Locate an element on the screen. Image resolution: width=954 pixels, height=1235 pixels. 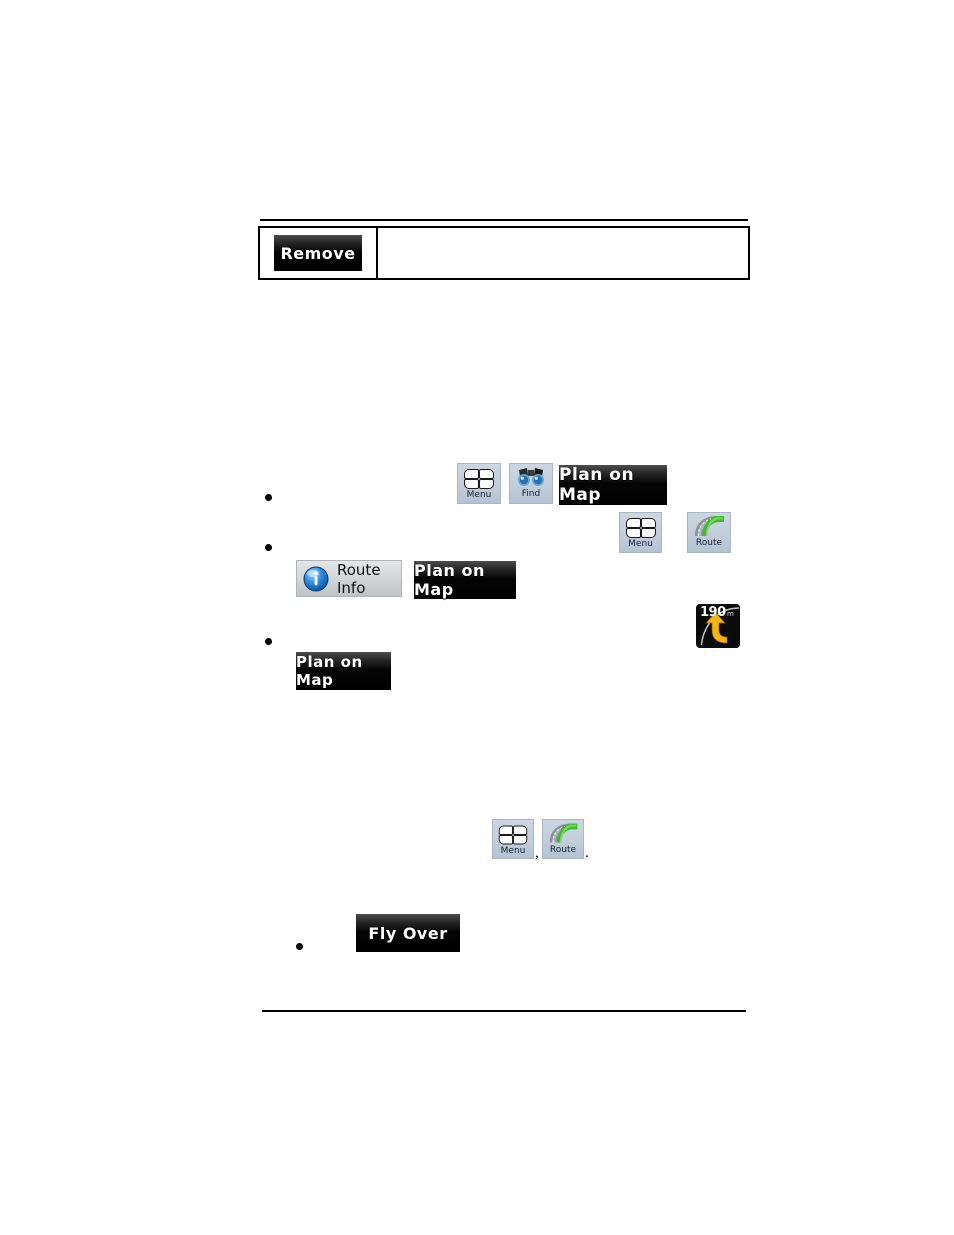
remove-button: Remove is located at coordinates (318, 253).